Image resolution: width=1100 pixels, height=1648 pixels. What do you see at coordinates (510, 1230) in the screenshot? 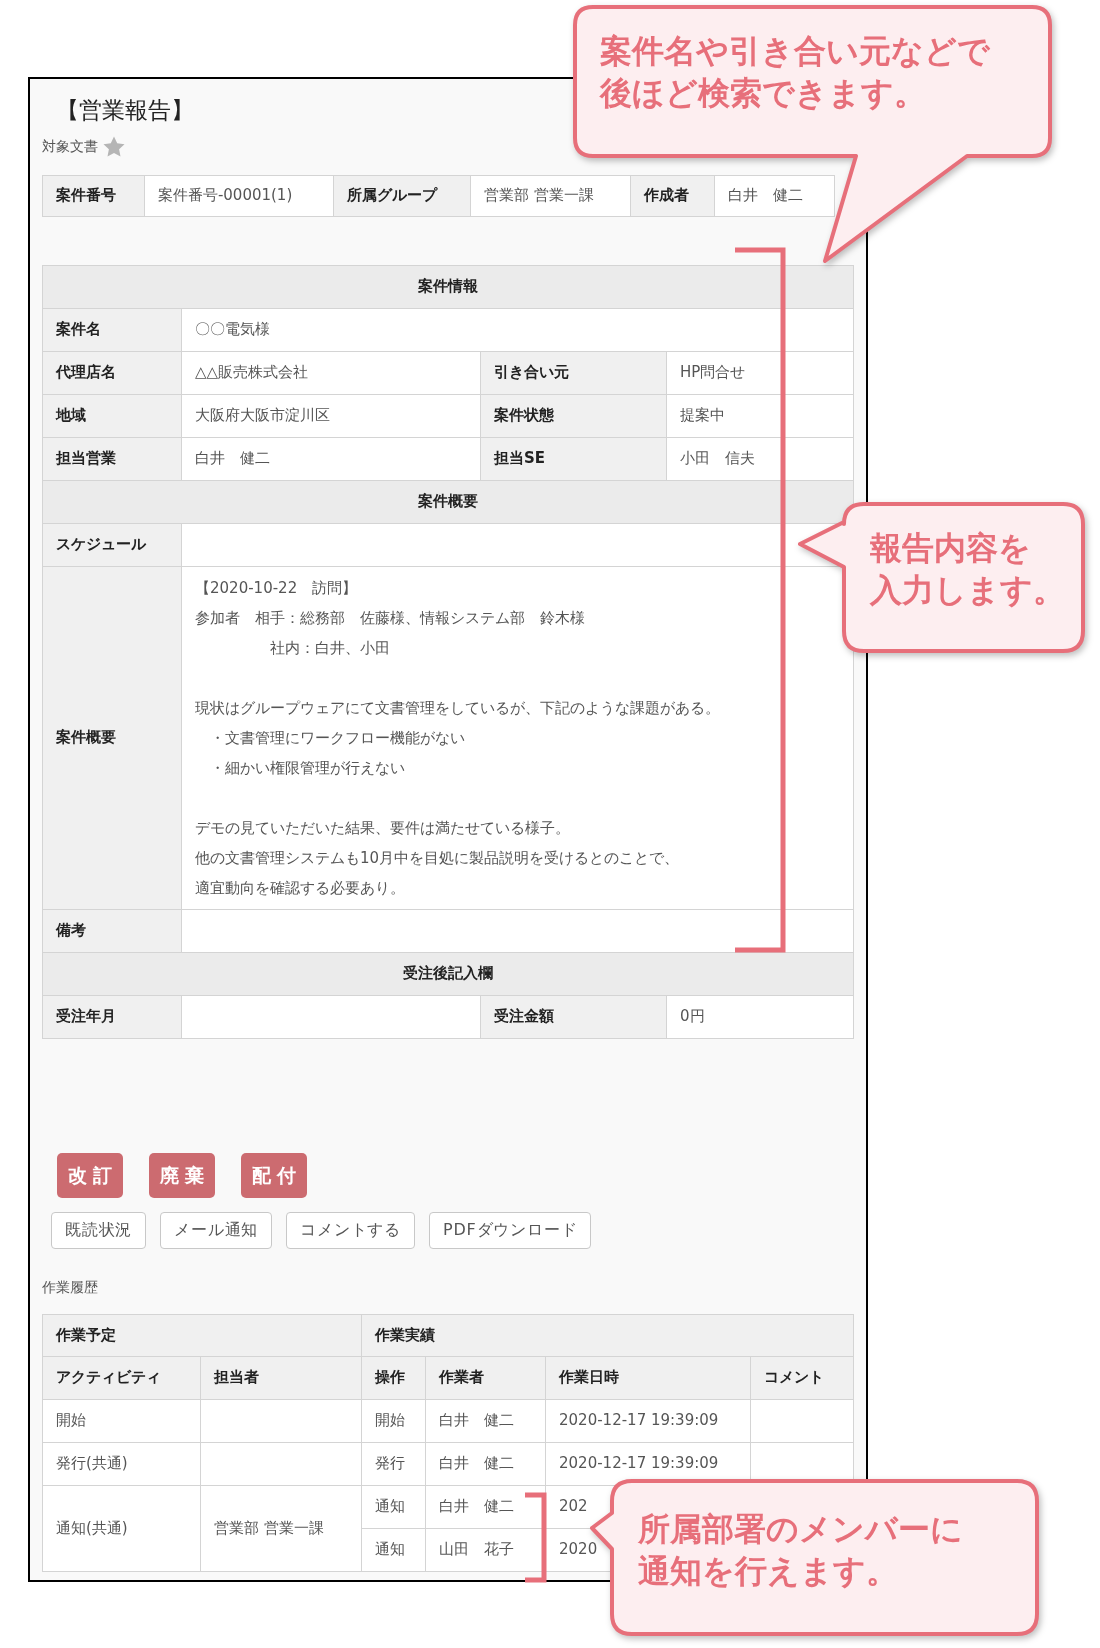
I see `secondary-button: PDFダウンロード` at bounding box center [510, 1230].